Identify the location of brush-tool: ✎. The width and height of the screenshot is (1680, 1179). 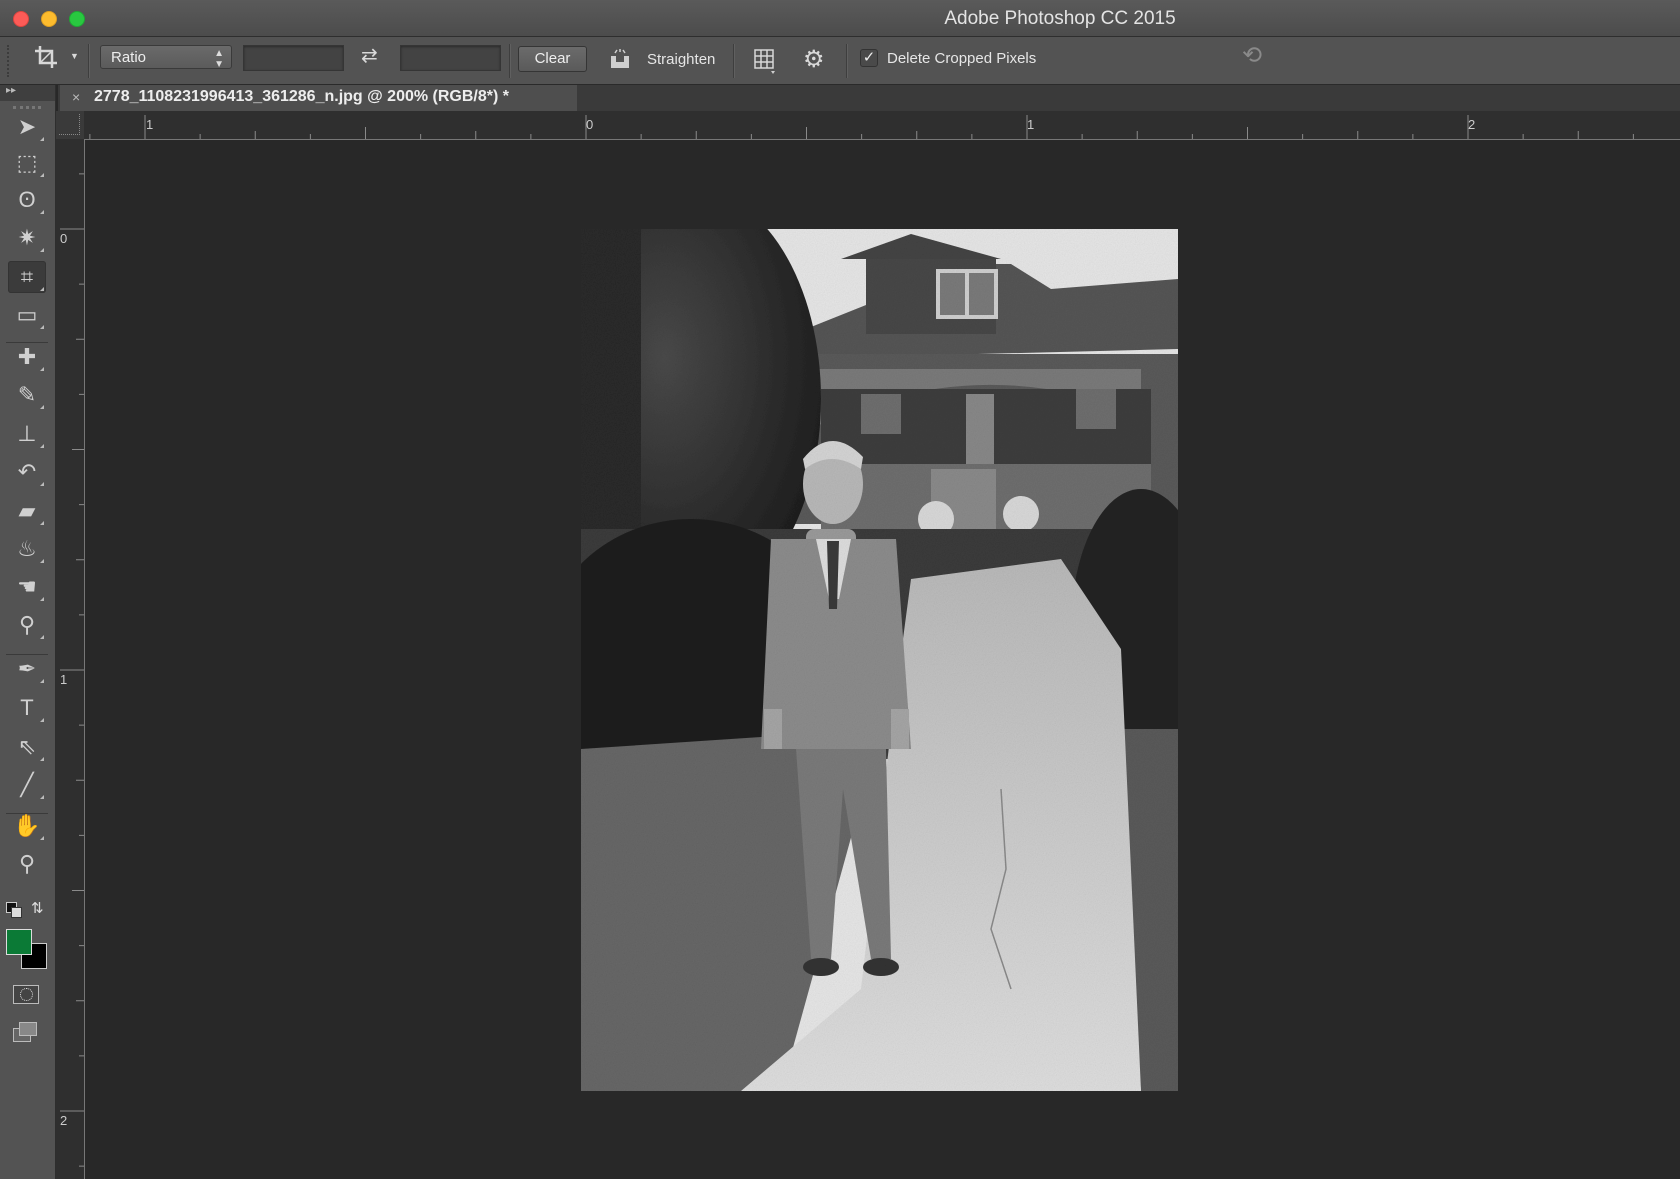
(27, 395).